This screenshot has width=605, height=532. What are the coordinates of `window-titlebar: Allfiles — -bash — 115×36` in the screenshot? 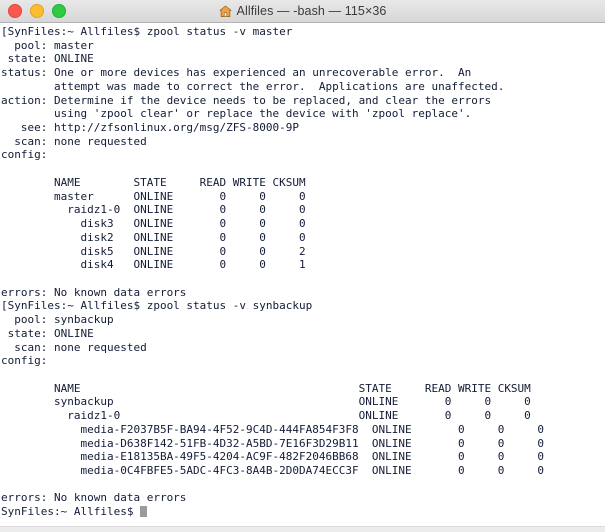 It's located at (302, 11).